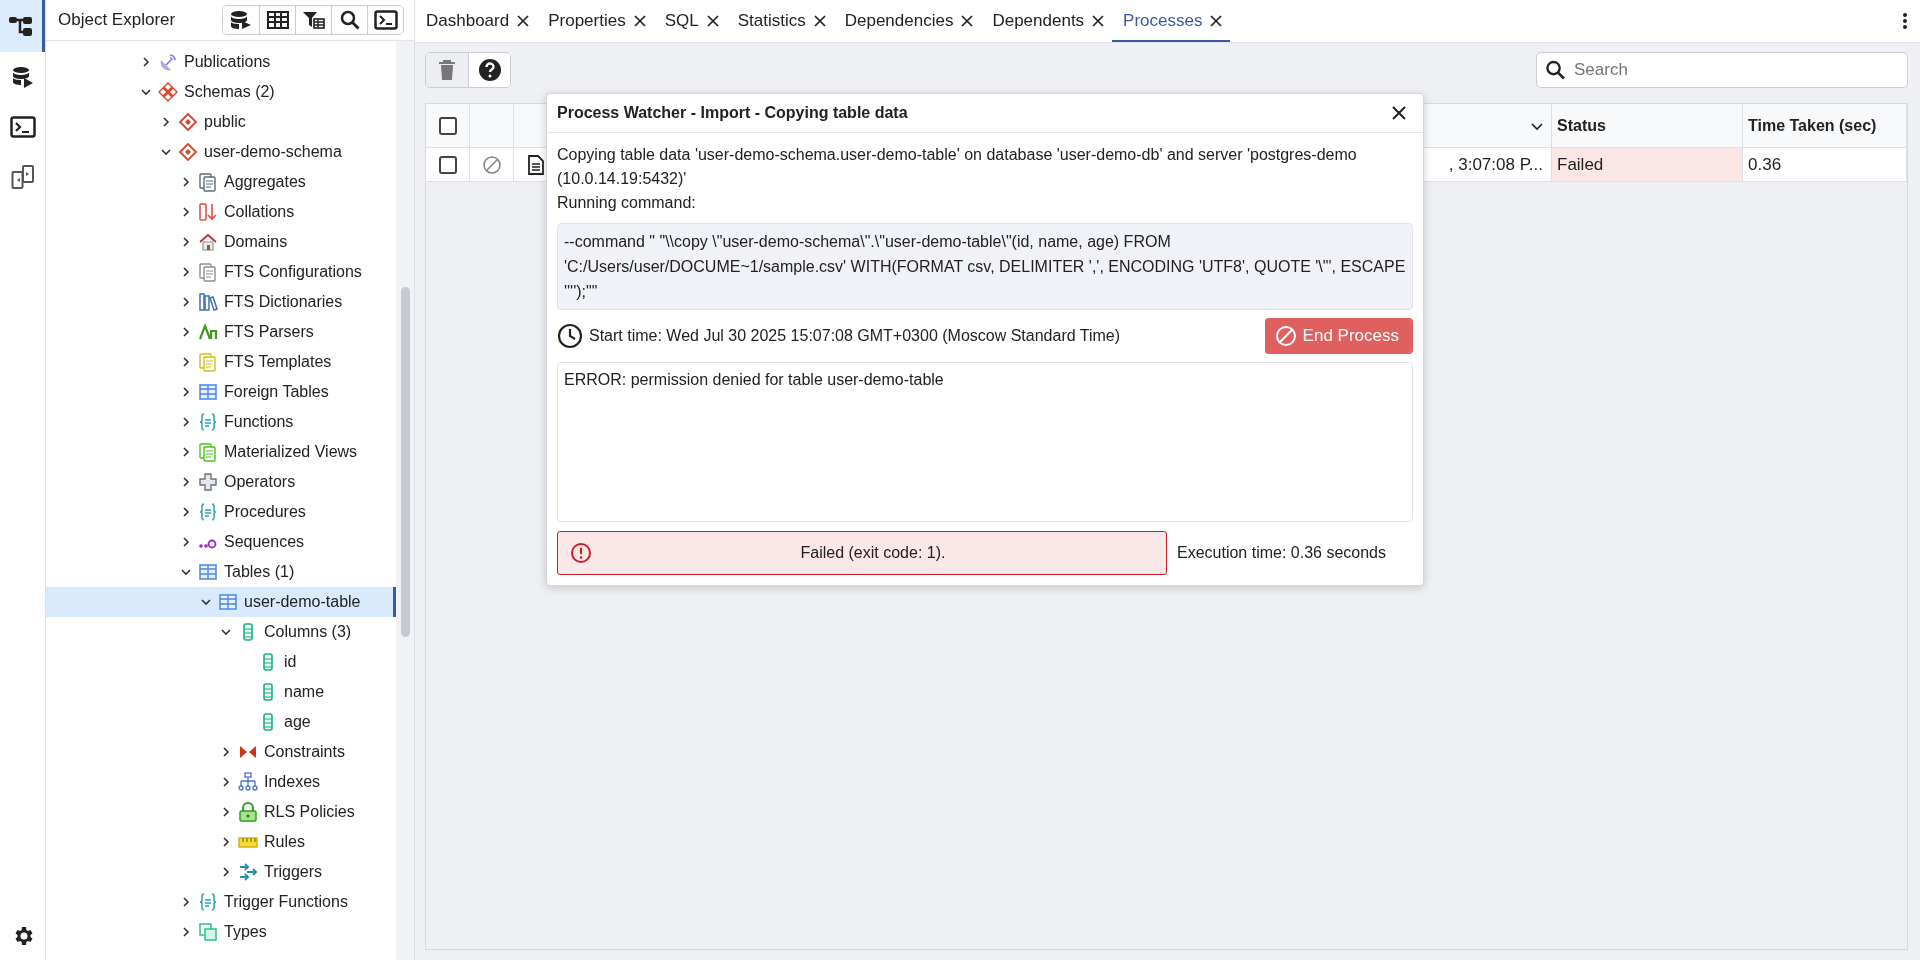 The image size is (1920, 960). Describe the element at coordinates (221, 152) in the screenshot. I see `tree-item: user-demo-schema` at that location.